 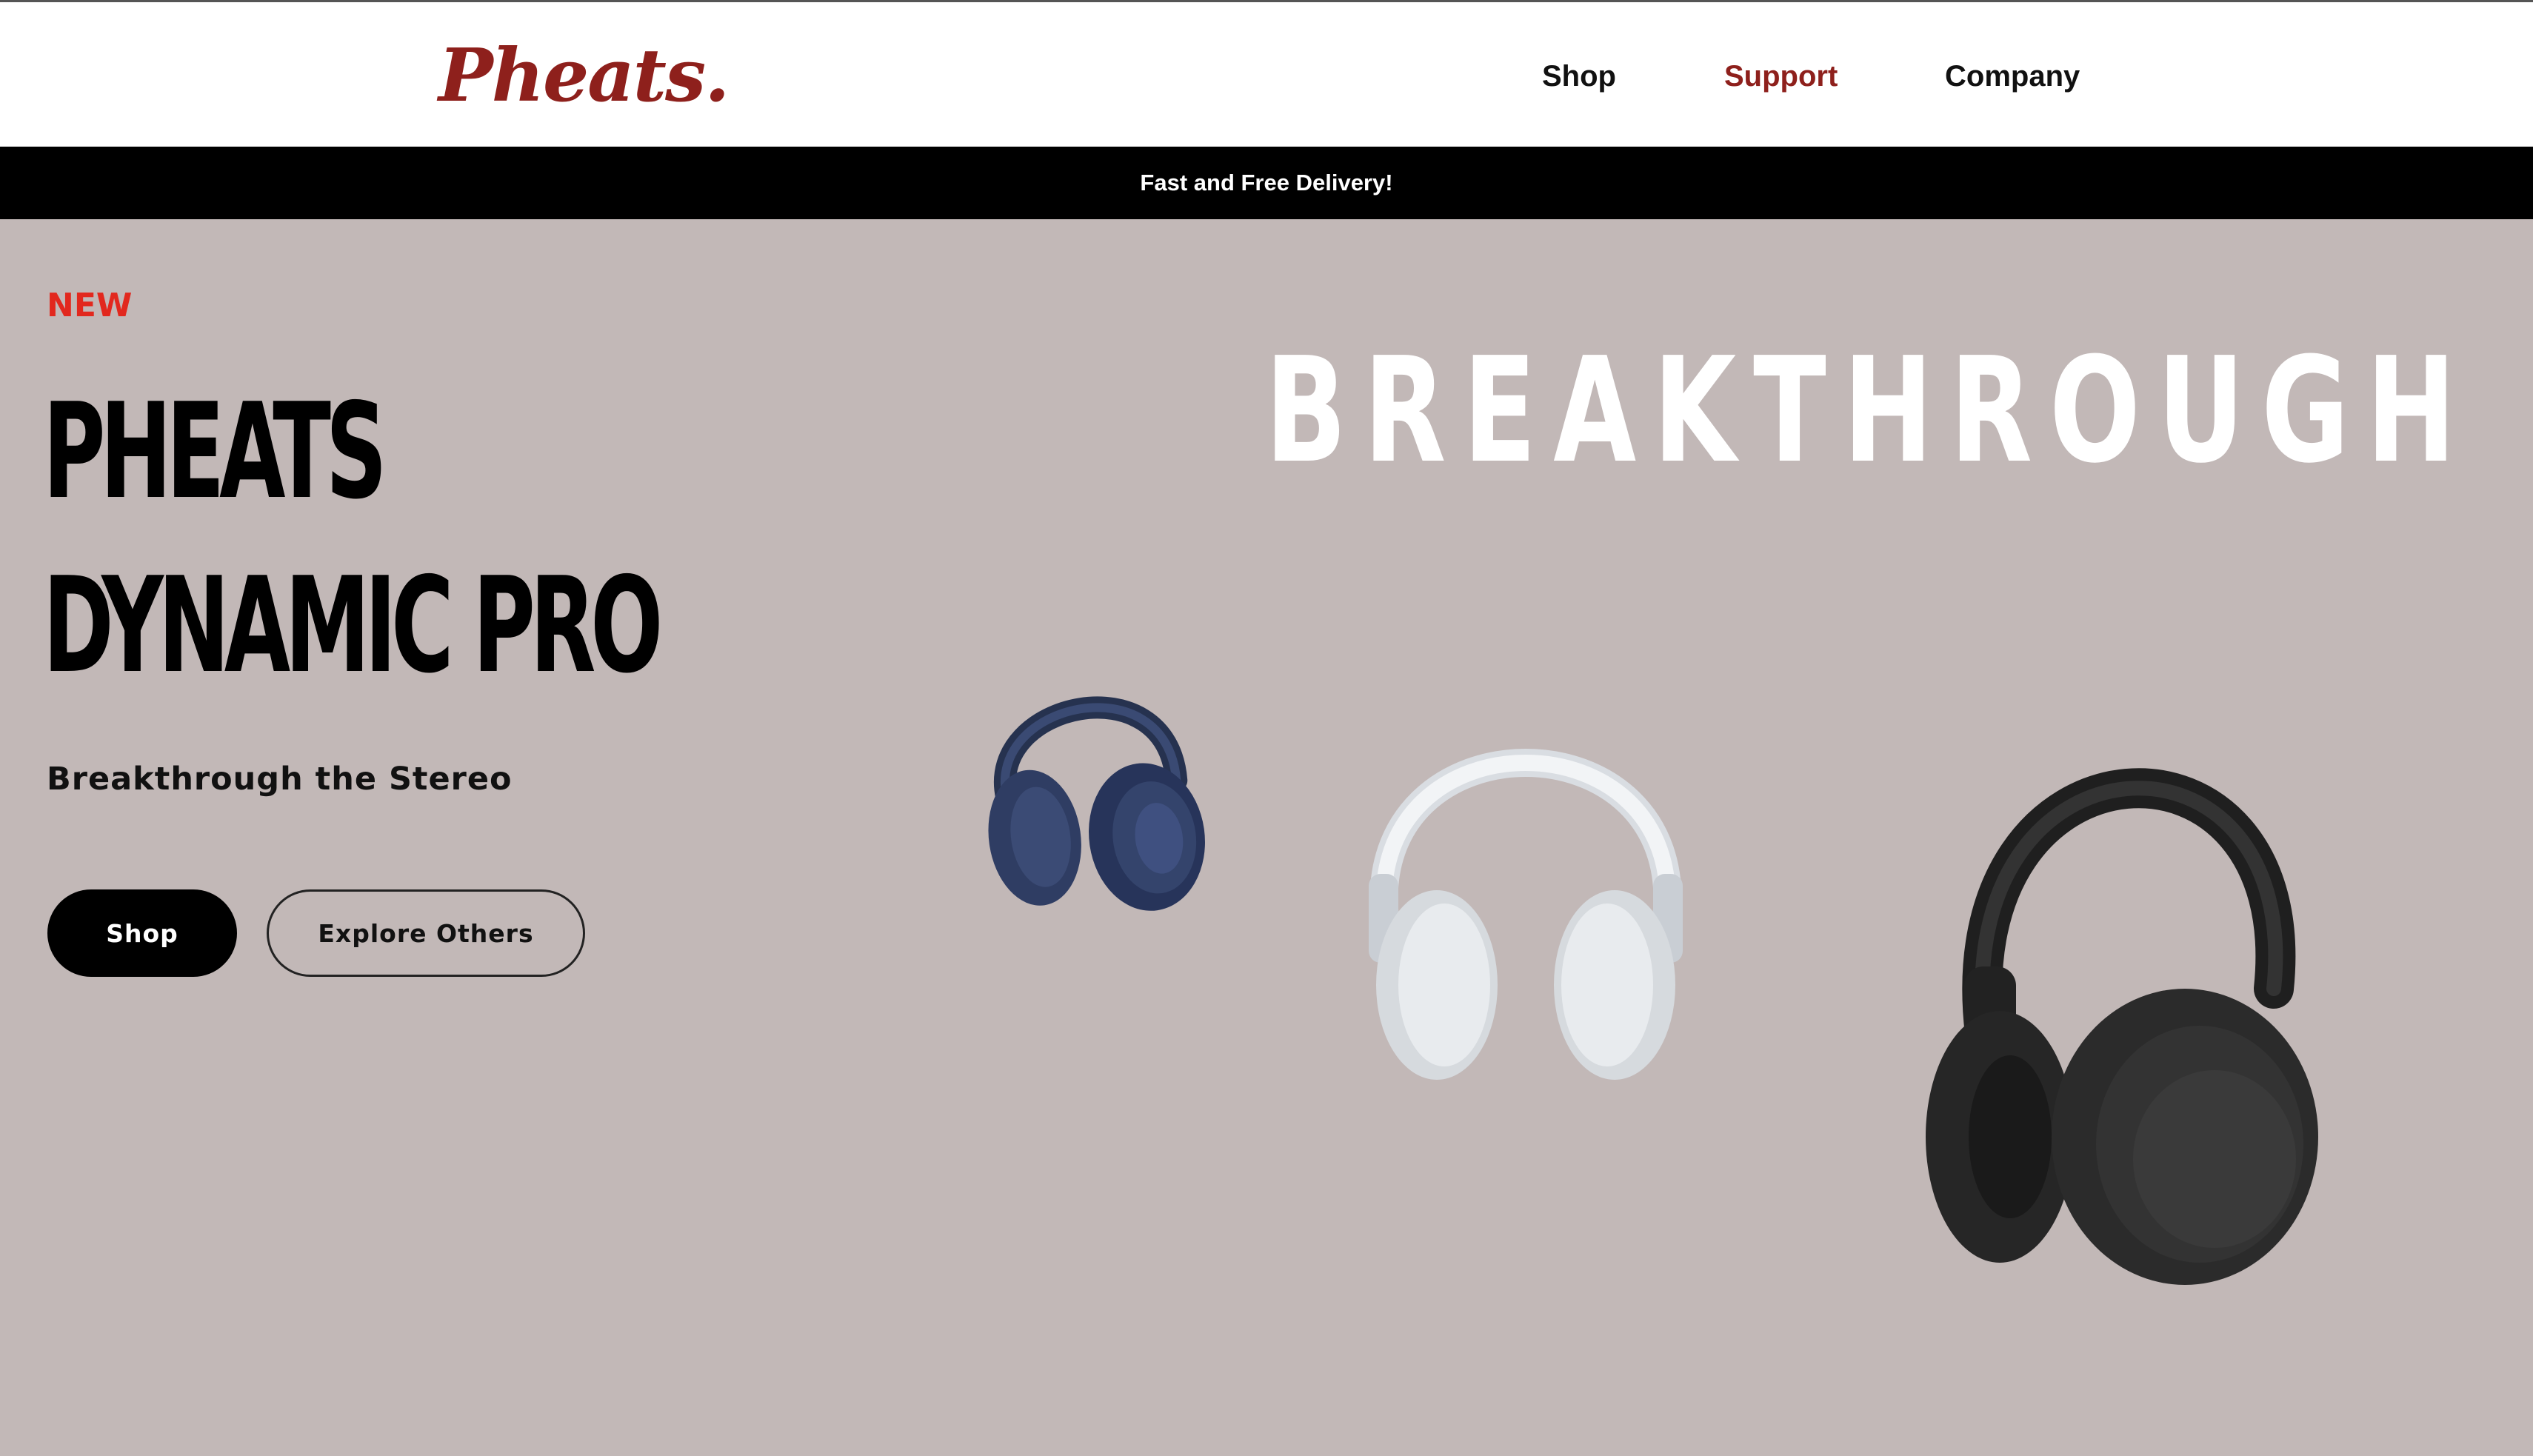 I want to click on promo-banner: Fast and Free Delivery!, so click(x=1266, y=183).